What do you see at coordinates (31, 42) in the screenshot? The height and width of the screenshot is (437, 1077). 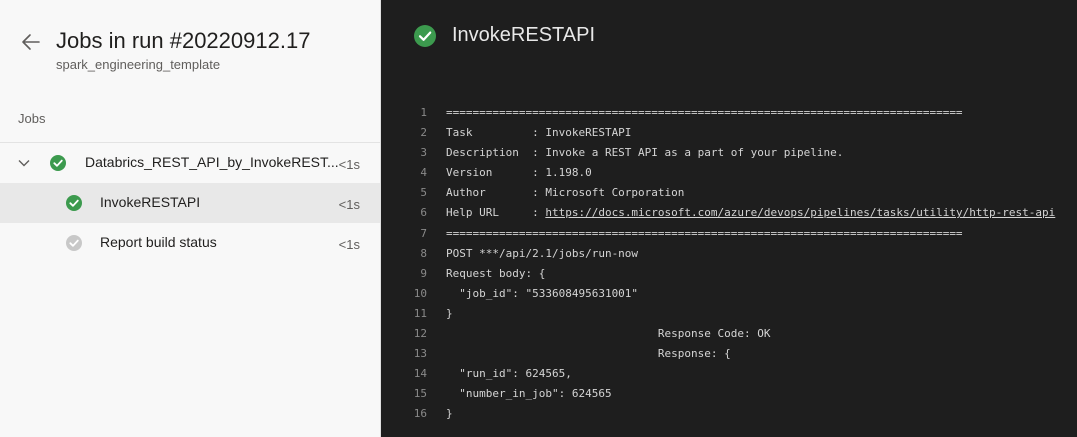 I see `back-arrow-icon` at bounding box center [31, 42].